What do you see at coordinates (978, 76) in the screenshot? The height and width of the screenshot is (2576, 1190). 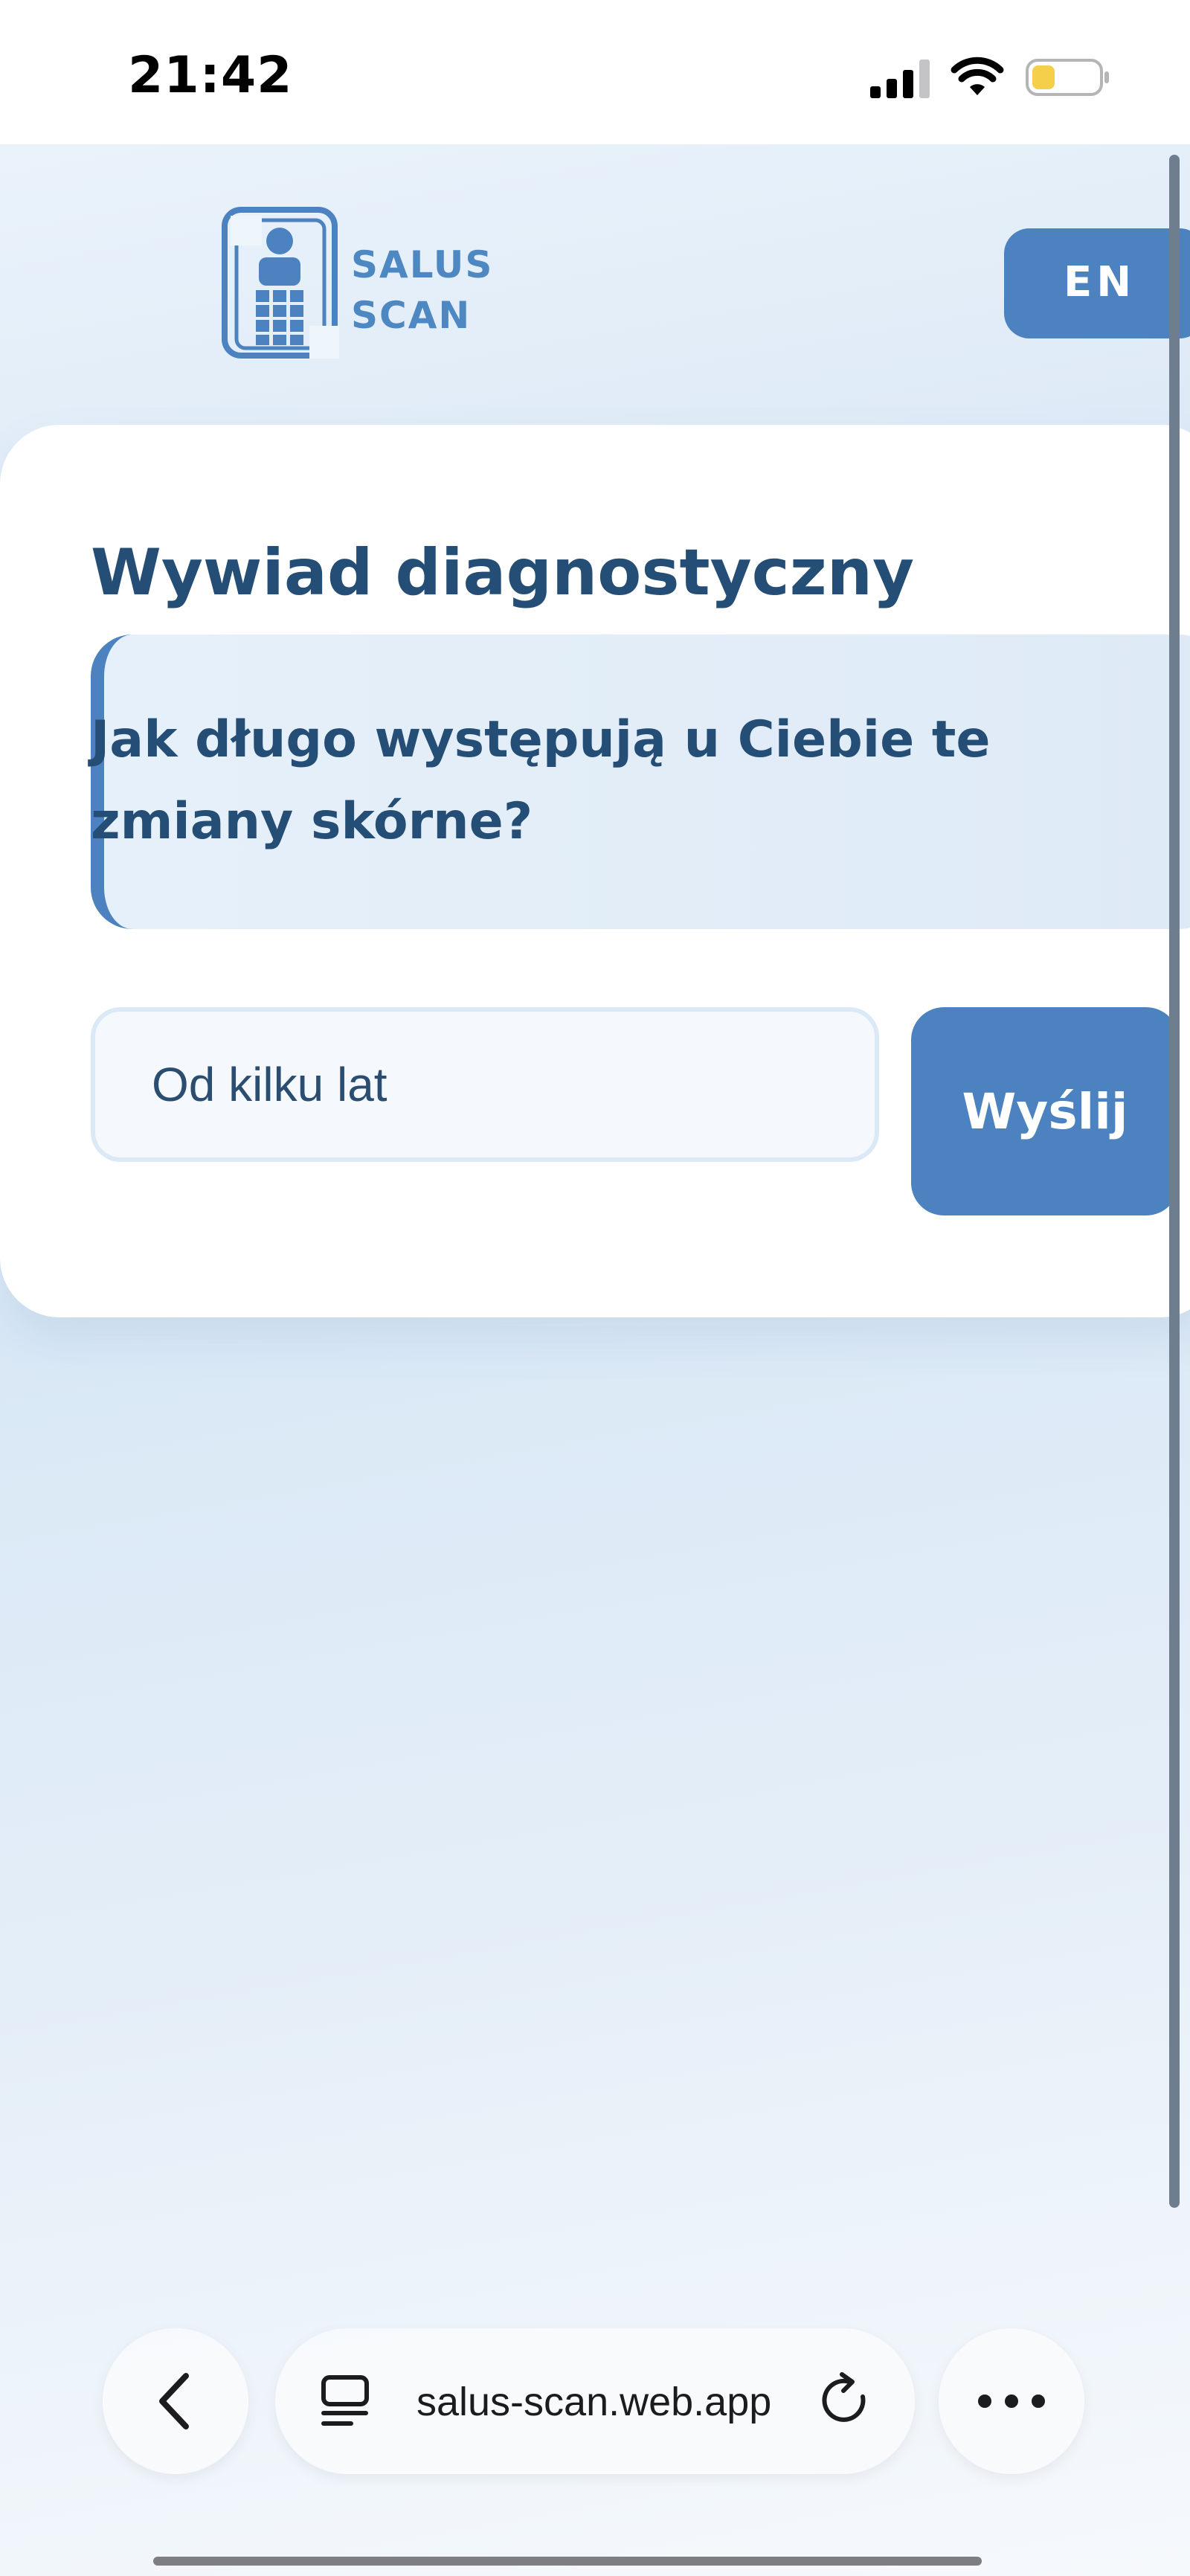 I see `wifi-icon` at bounding box center [978, 76].